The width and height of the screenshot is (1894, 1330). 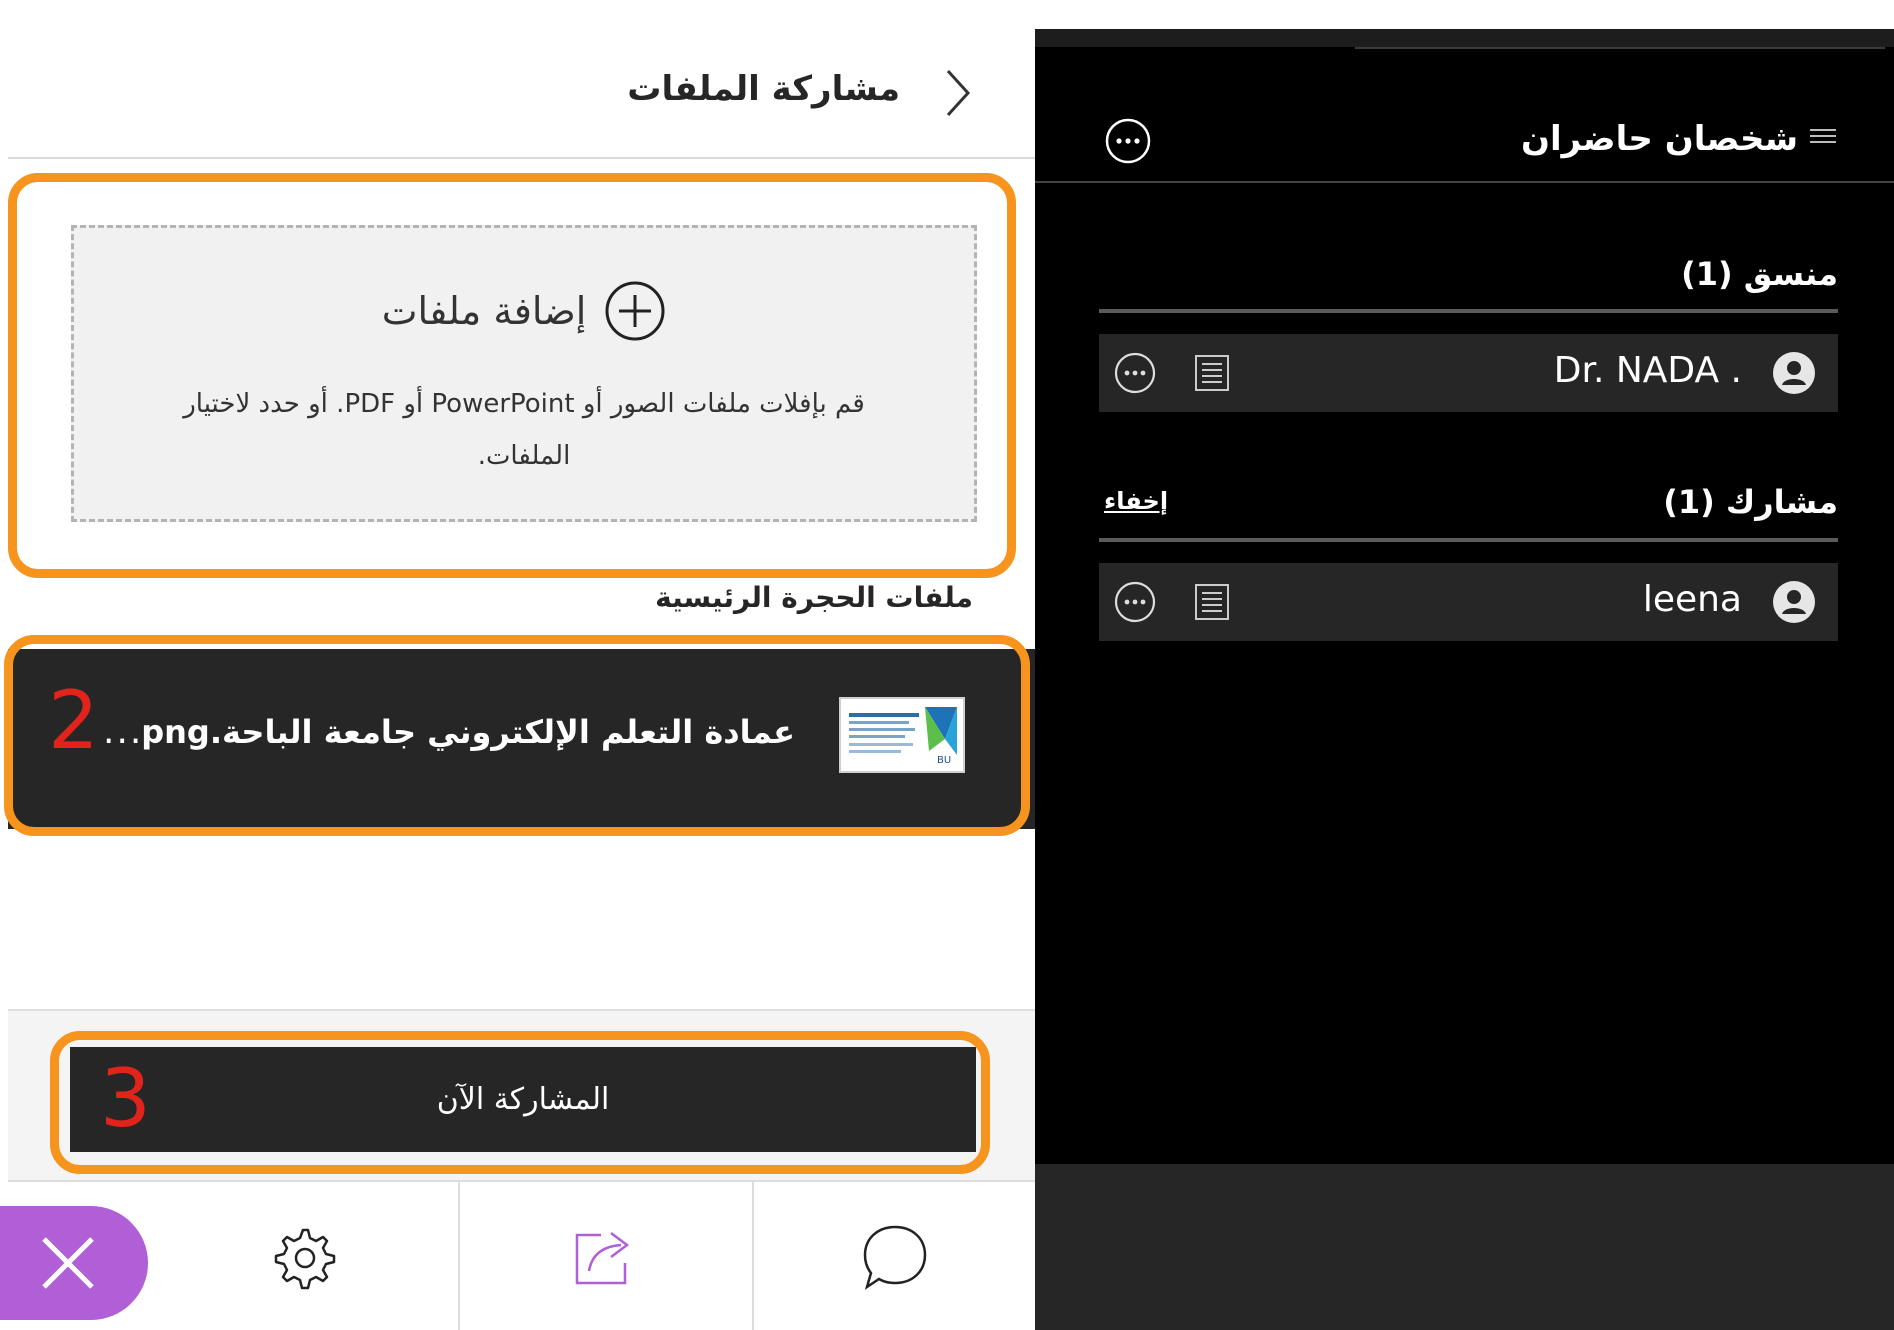 What do you see at coordinates (1464, 38) in the screenshot?
I see `top-strip` at bounding box center [1464, 38].